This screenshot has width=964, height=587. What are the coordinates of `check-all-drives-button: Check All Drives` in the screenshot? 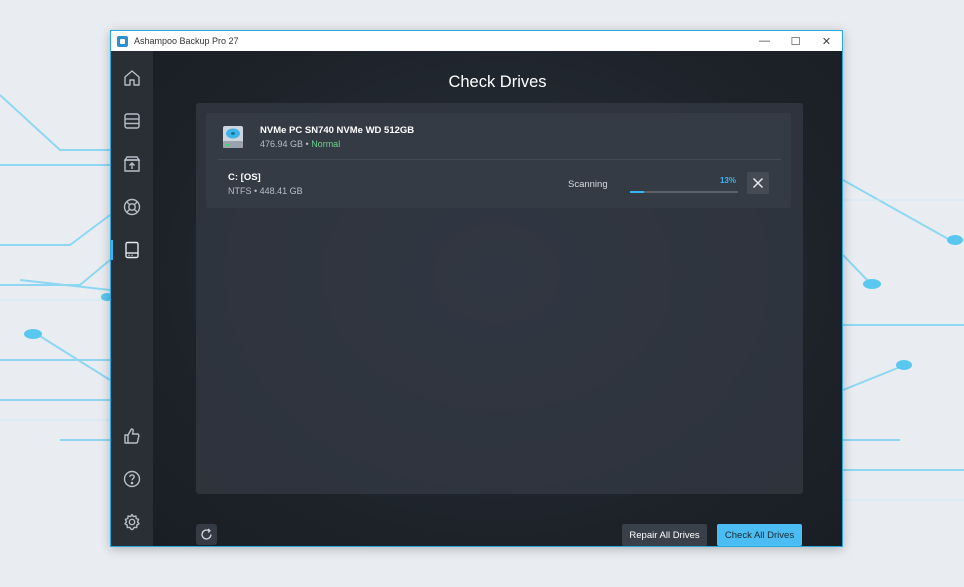 It's located at (759, 535).